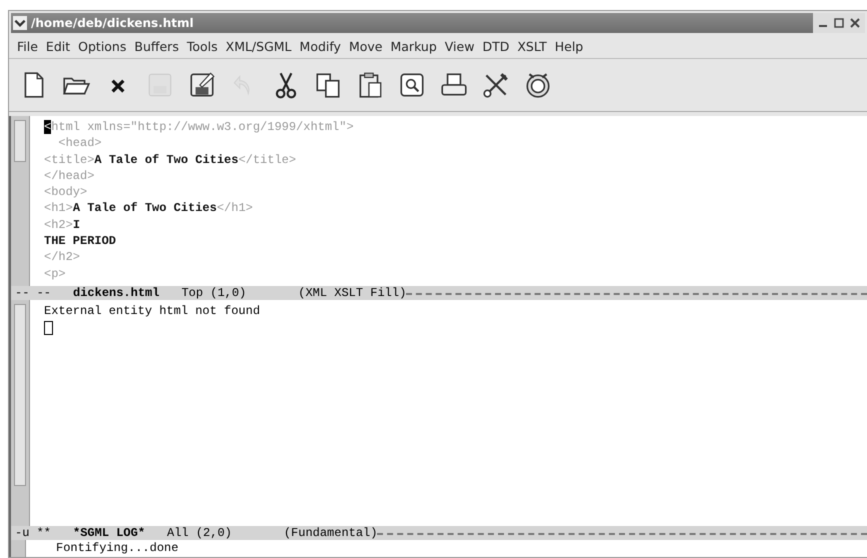 Image resolution: width=867 pixels, height=558 pixels. I want to click on menu-item: Move, so click(365, 46).